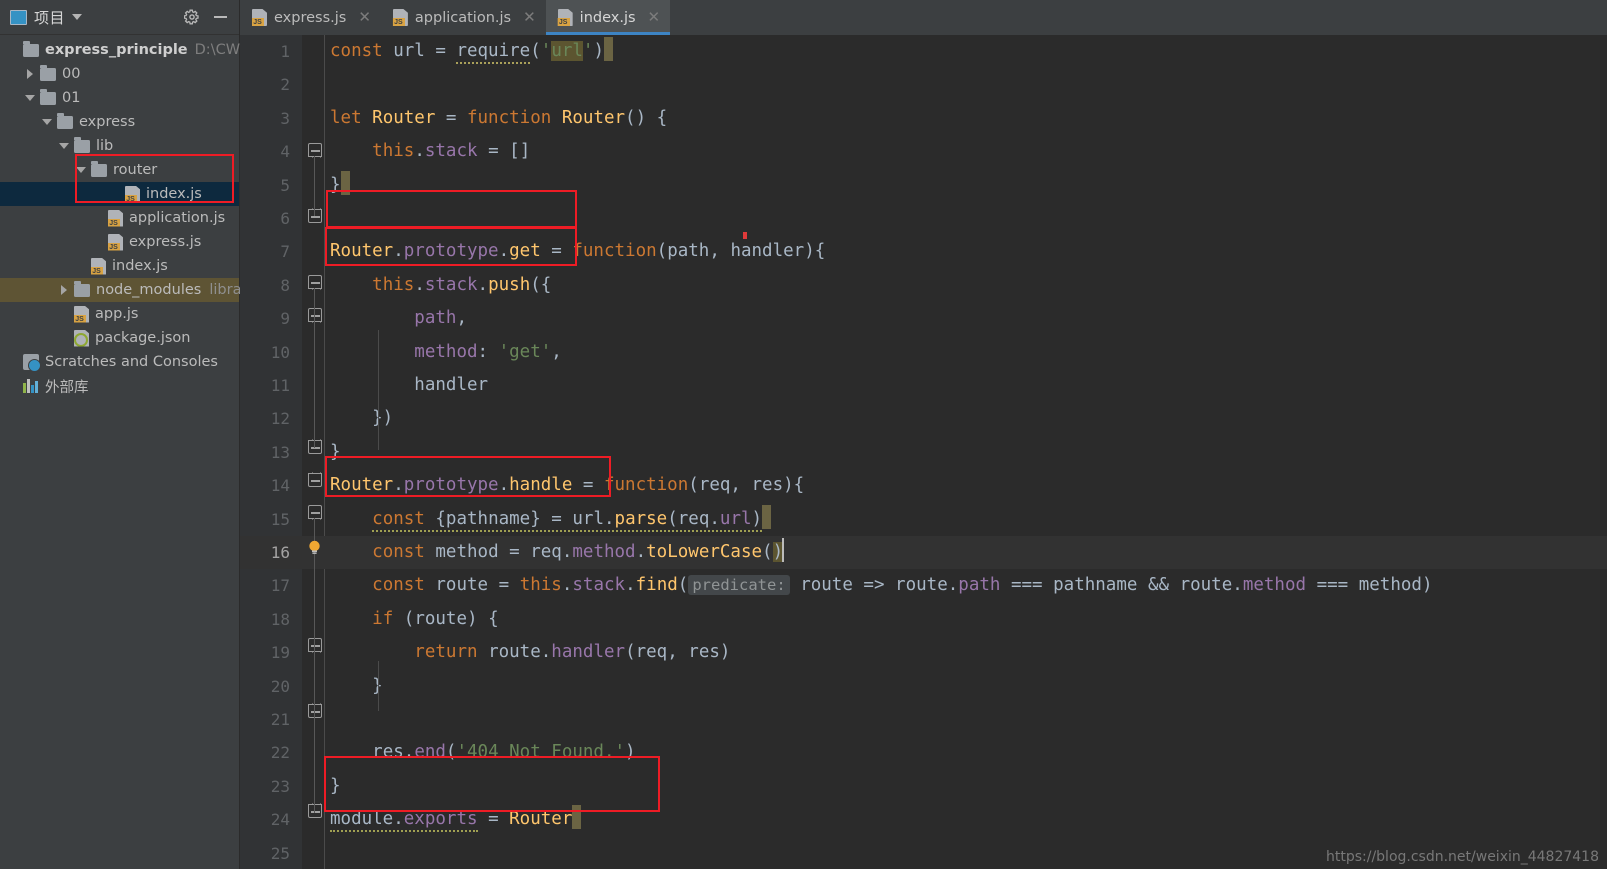 Image resolution: width=1607 pixels, height=869 pixels. I want to click on code-line-8: 8 this.stack.push({, so click(923, 285).